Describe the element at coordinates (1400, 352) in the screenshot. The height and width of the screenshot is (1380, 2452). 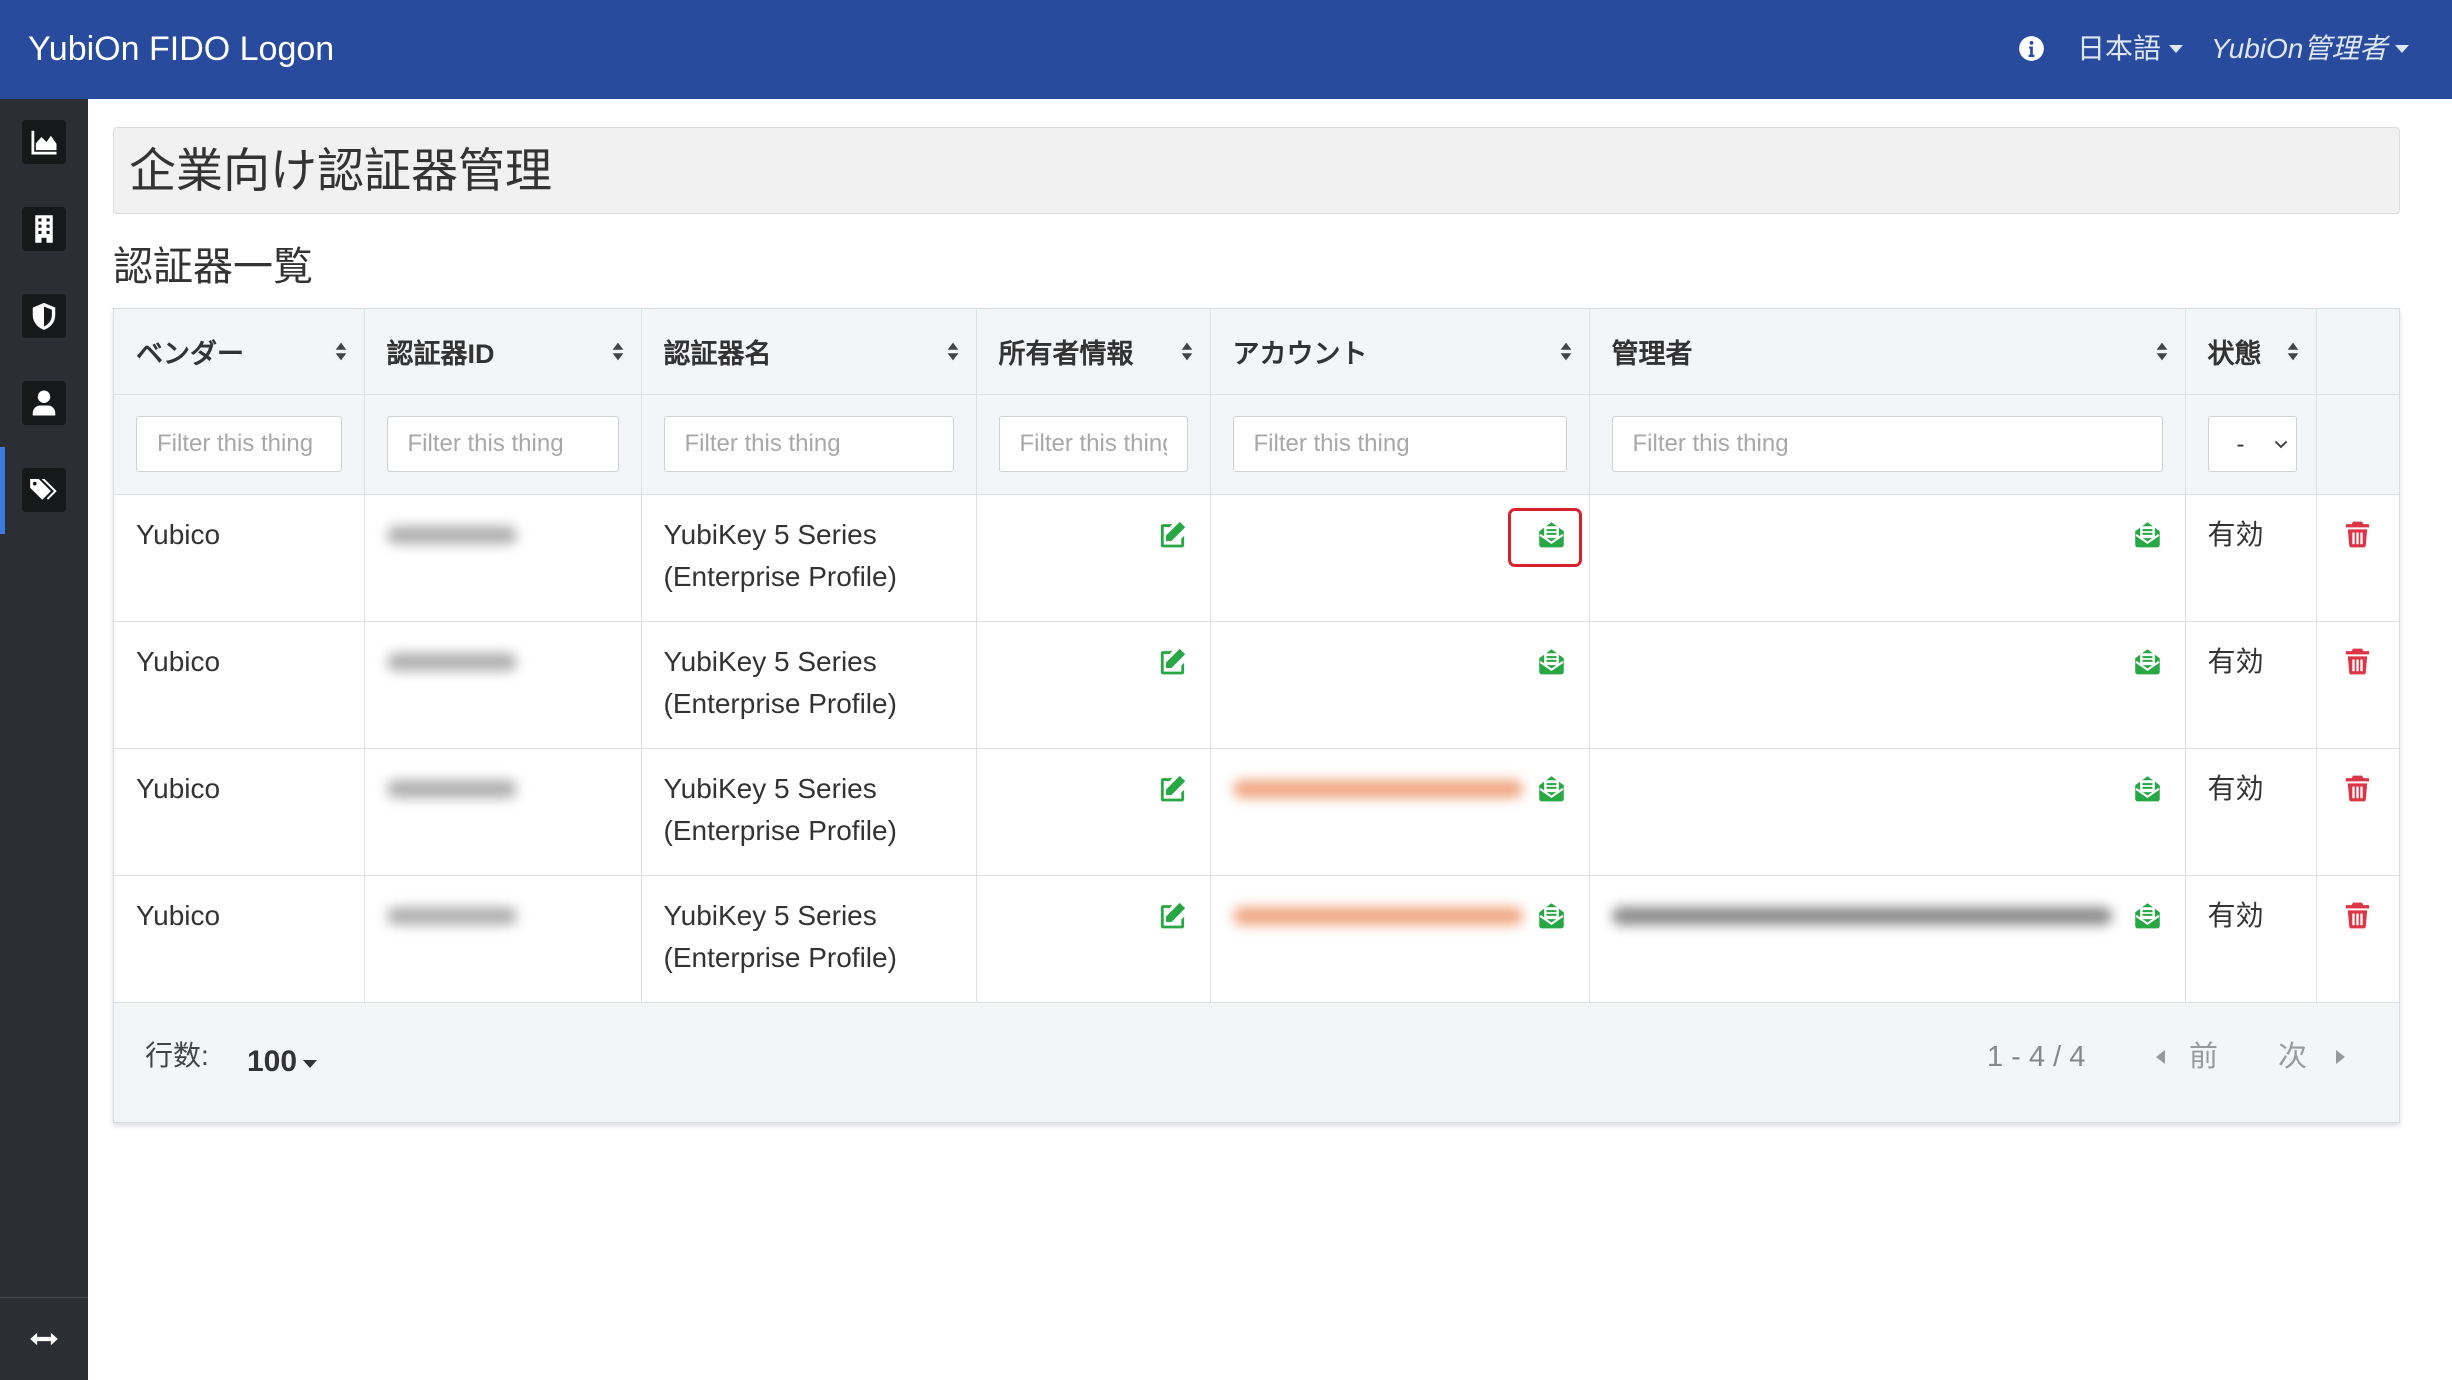
I see `column-header-account: アカウント` at that location.